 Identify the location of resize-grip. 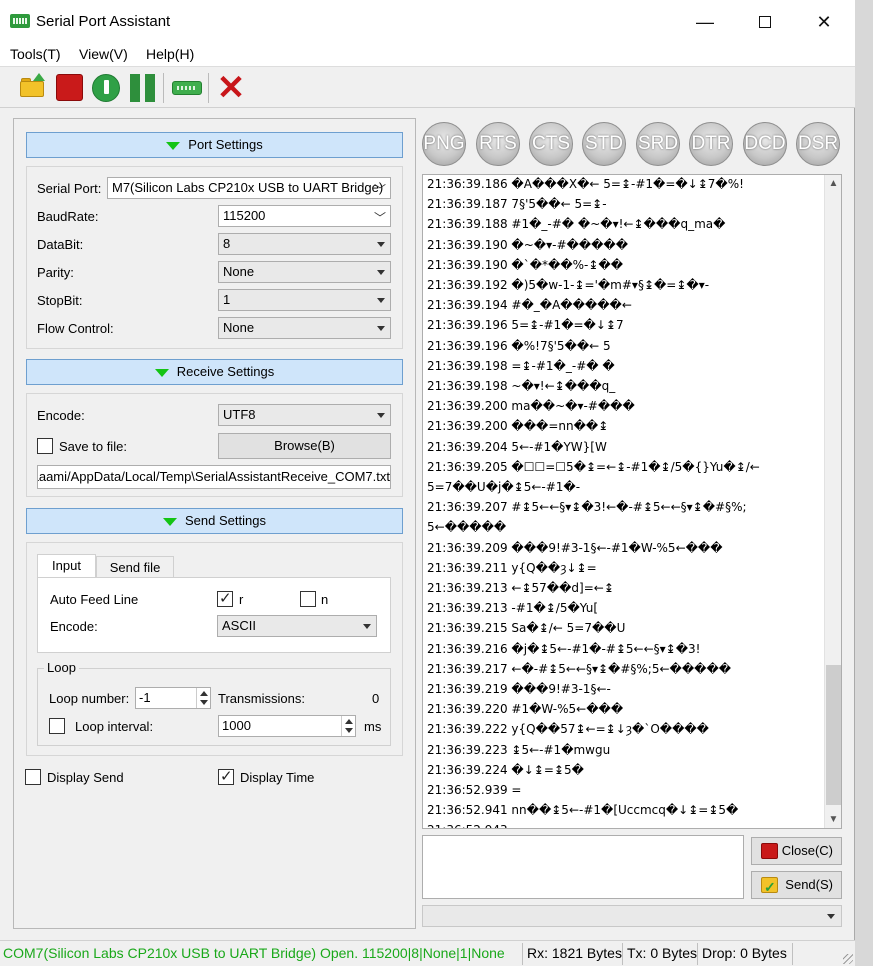
(848, 959).